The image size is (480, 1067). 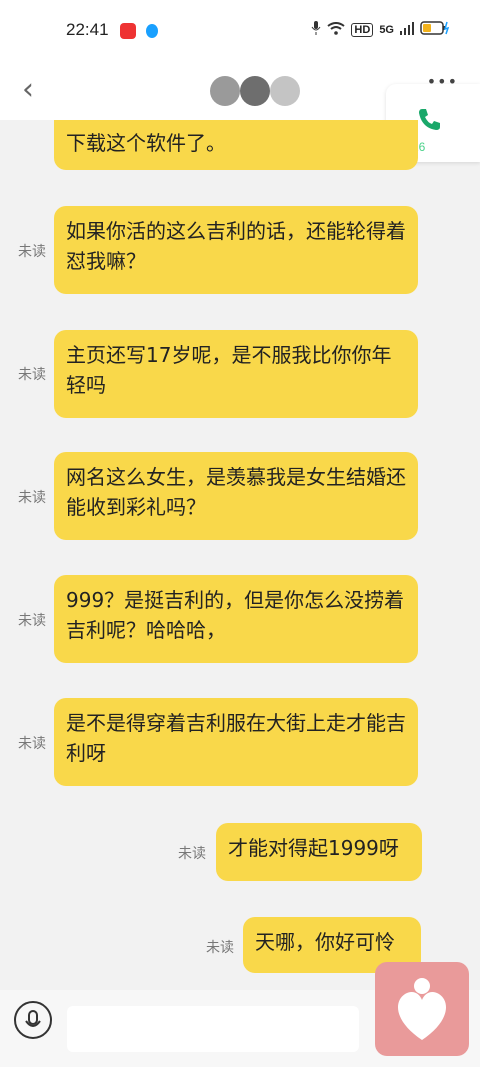 I want to click on wifi-icon, so click(x=336, y=29).